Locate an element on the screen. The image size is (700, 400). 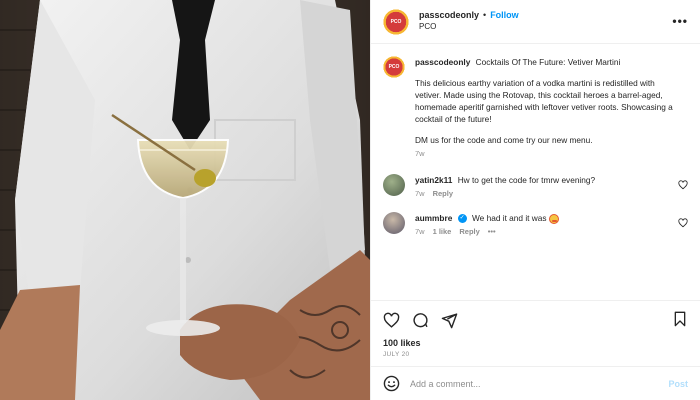
comment-meta: 7w Reply is located at coordinates (544, 194).